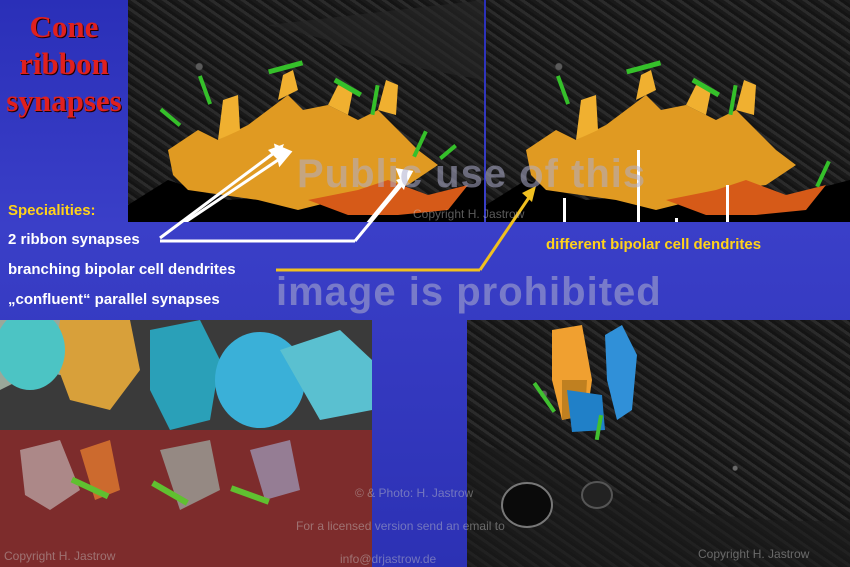 Image resolution: width=850 pixels, height=567 pixels. What do you see at coordinates (64, 100) in the screenshot?
I see `title-line-3: synapses` at bounding box center [64, 100].